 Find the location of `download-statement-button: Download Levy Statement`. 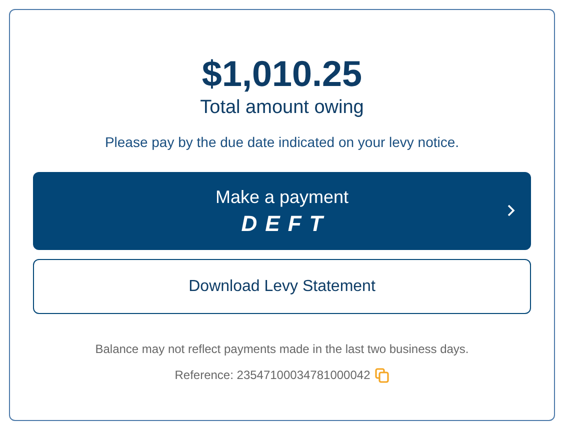

download-statement-button: Download Levy Statement is located at coordinates (282, 286).